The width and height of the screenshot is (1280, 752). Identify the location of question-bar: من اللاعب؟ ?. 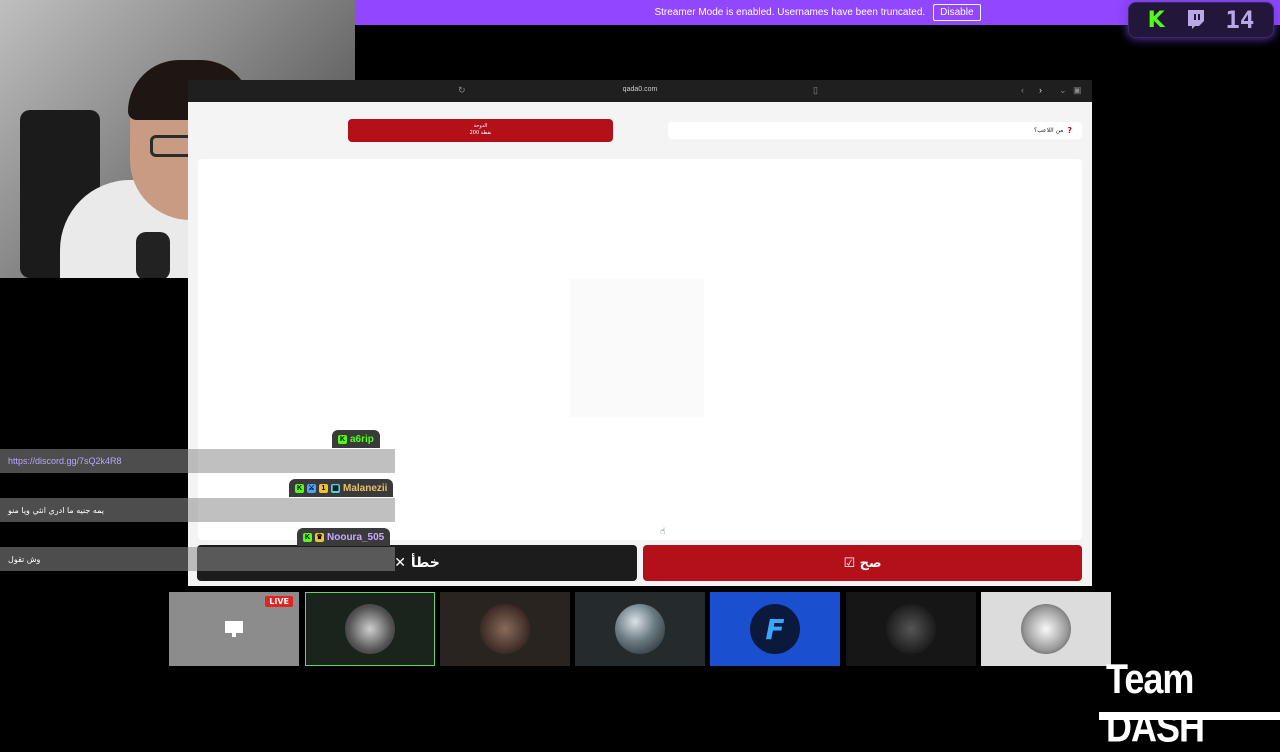
(875, 130).